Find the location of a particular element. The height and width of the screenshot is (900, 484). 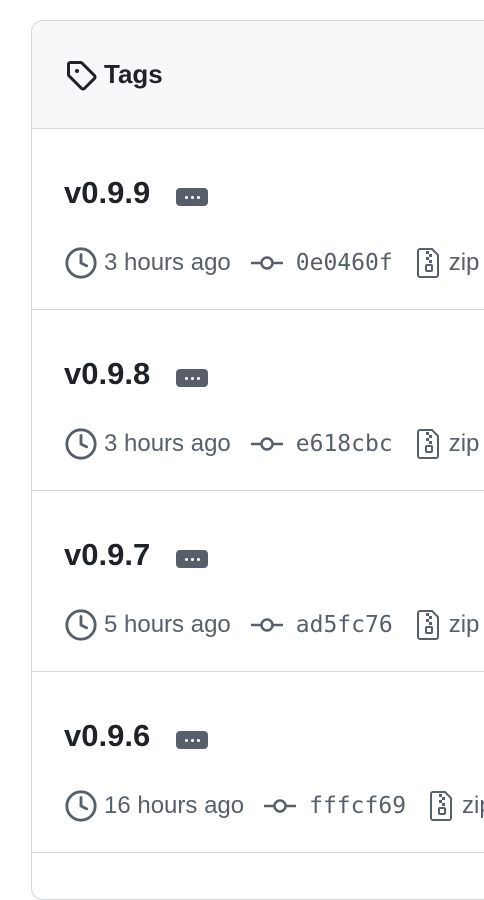

commit-sha-link: e618cbc is located at coordinates (344, 444).